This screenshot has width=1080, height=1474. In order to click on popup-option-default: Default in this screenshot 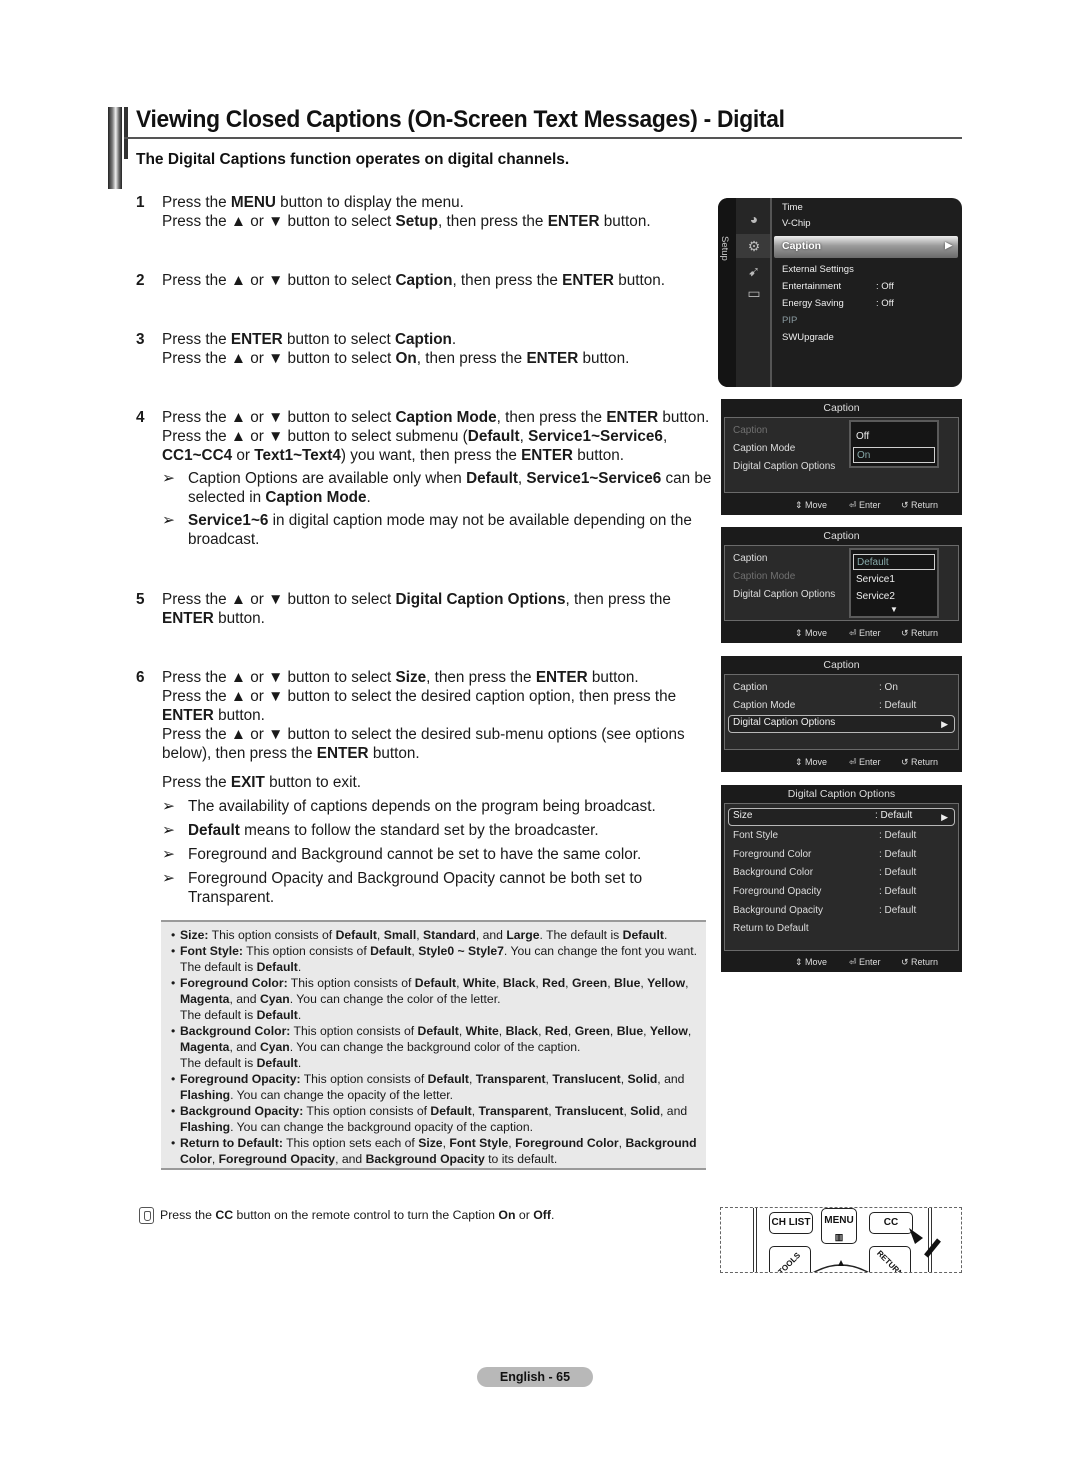, I will do `click(894, 562)`.